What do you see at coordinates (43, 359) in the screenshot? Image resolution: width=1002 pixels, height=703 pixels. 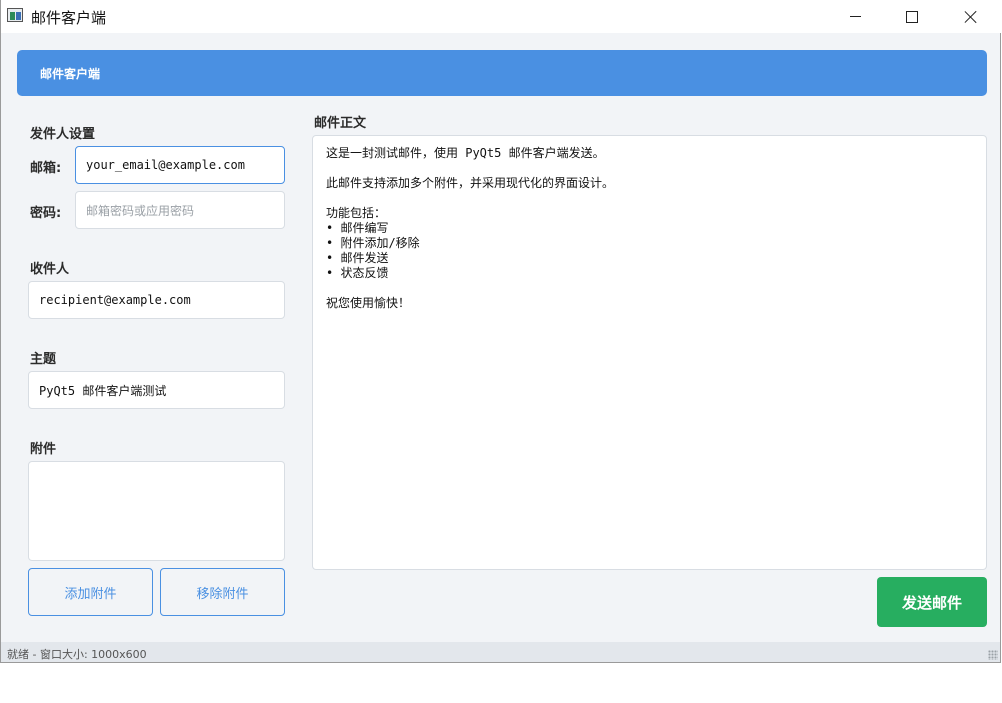 I see `subject-section-label: 主题` at bounding box center [43, 359].